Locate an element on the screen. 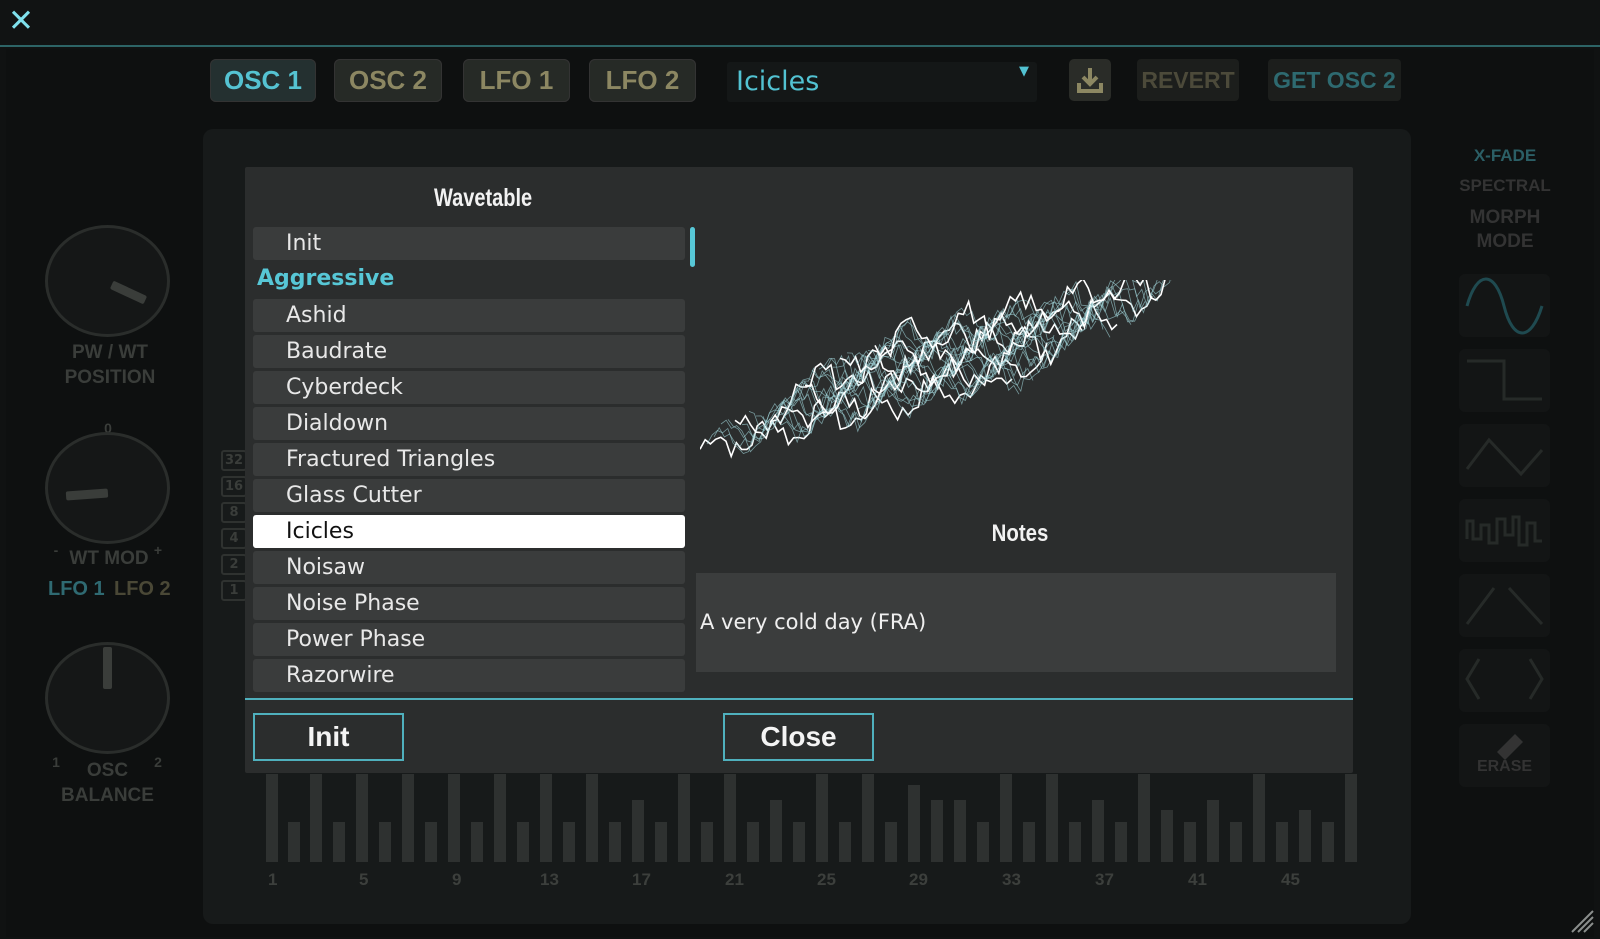  key-number: 37 is located at coordinates (1104, 879).